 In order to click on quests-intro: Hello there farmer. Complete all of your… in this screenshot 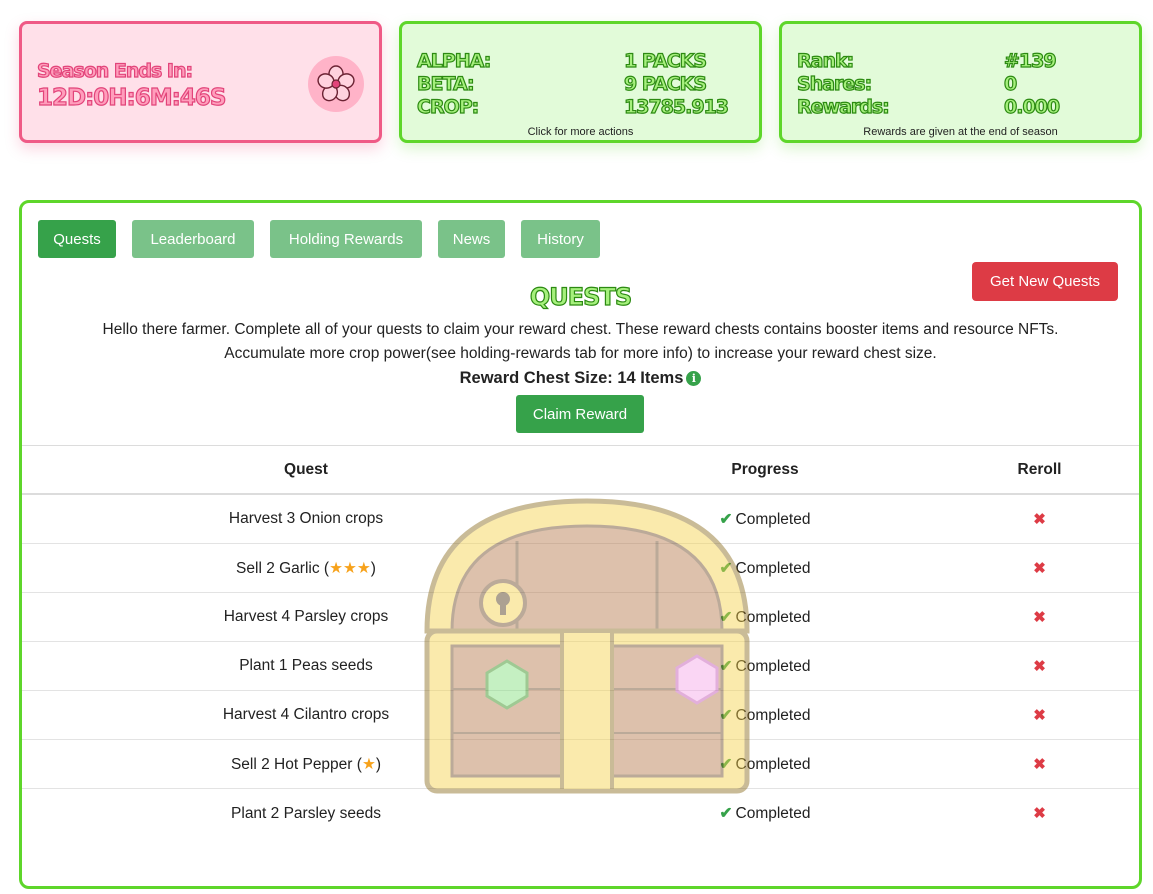, I will do `click(580, 342)`.